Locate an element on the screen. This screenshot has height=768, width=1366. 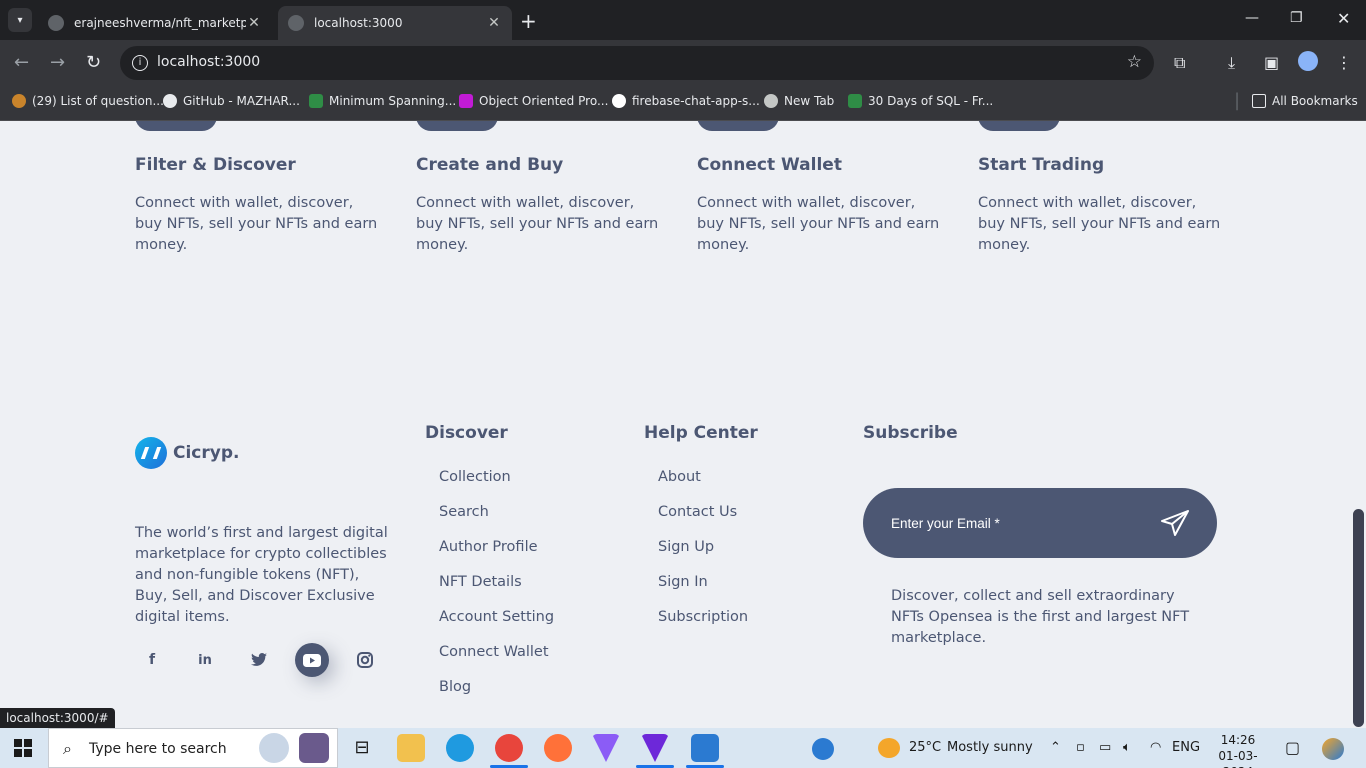
brand-name: Cicryp. is located at coordinates (206, 453).